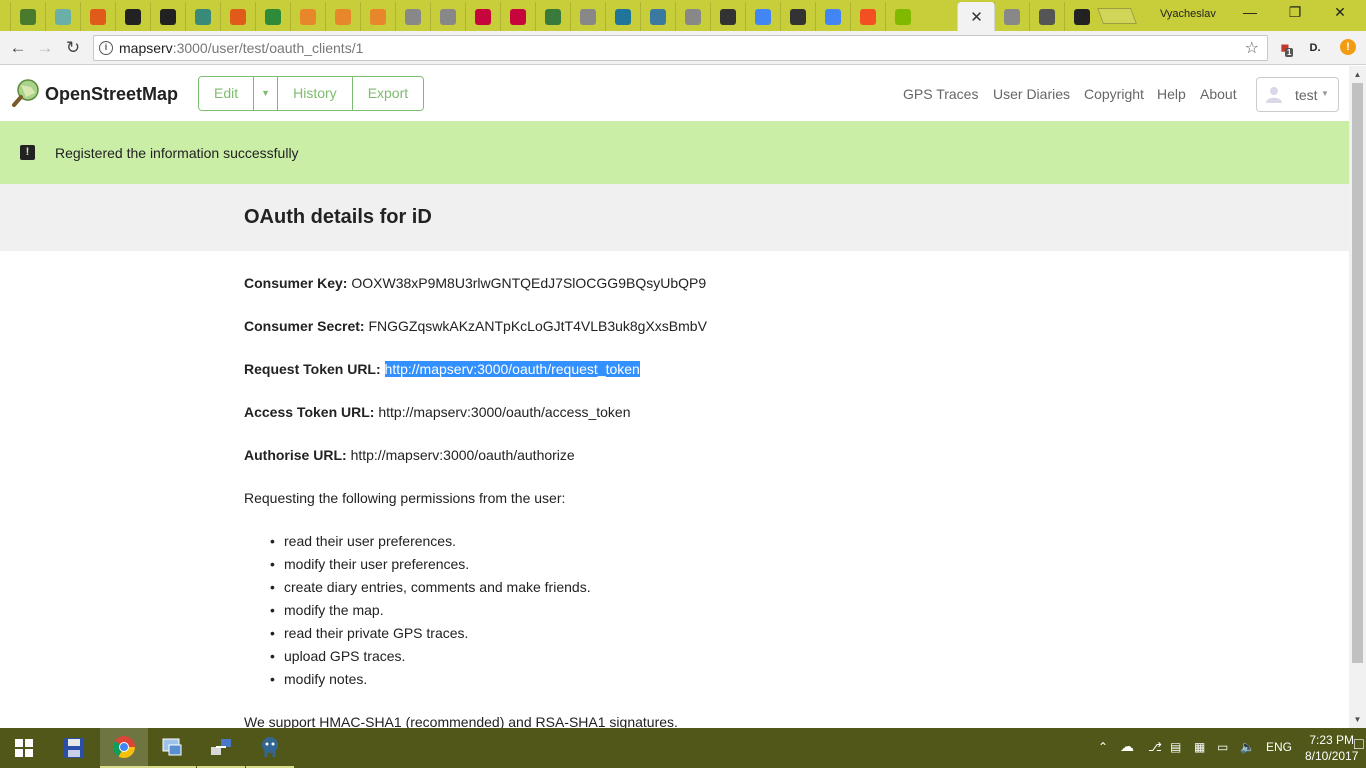 The image size is (1366, 768). I want to click on asterisk-icon, so click(97, 16).